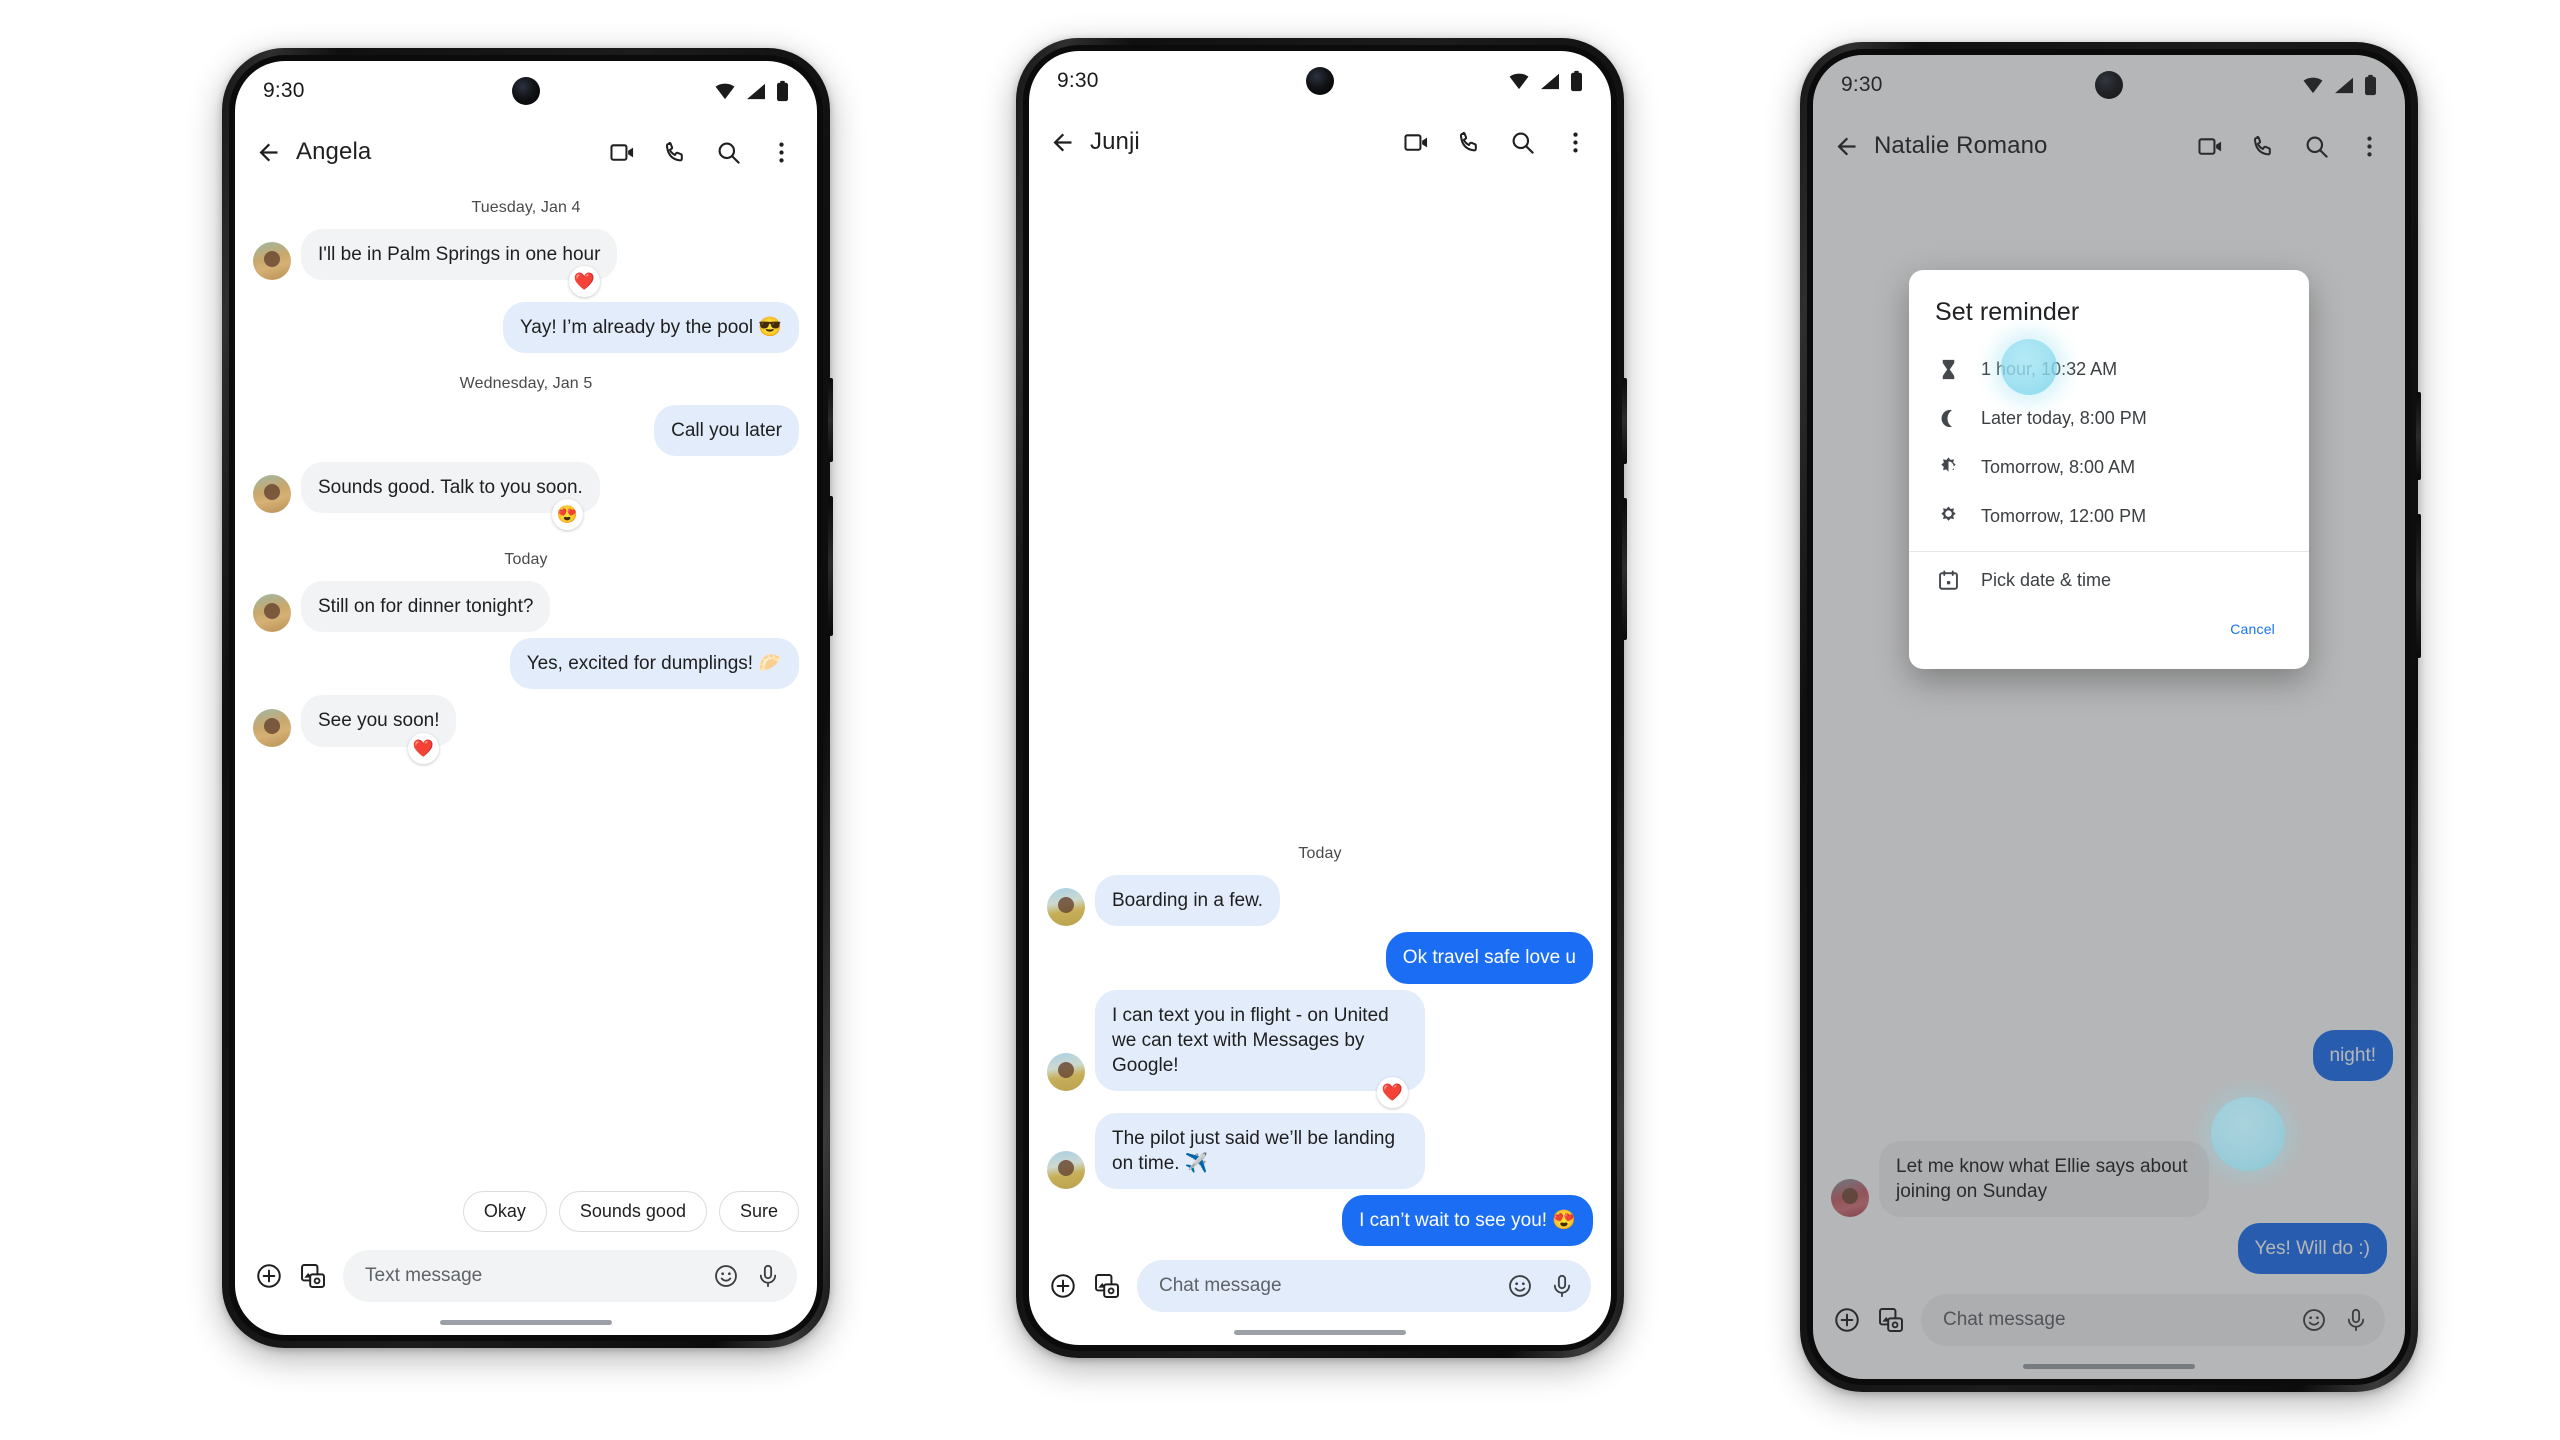  What do you see at coordinates (2007, 312) in the screenshot?
I see `dialog-title: Set reminder` at bounding box center [2007, 312].